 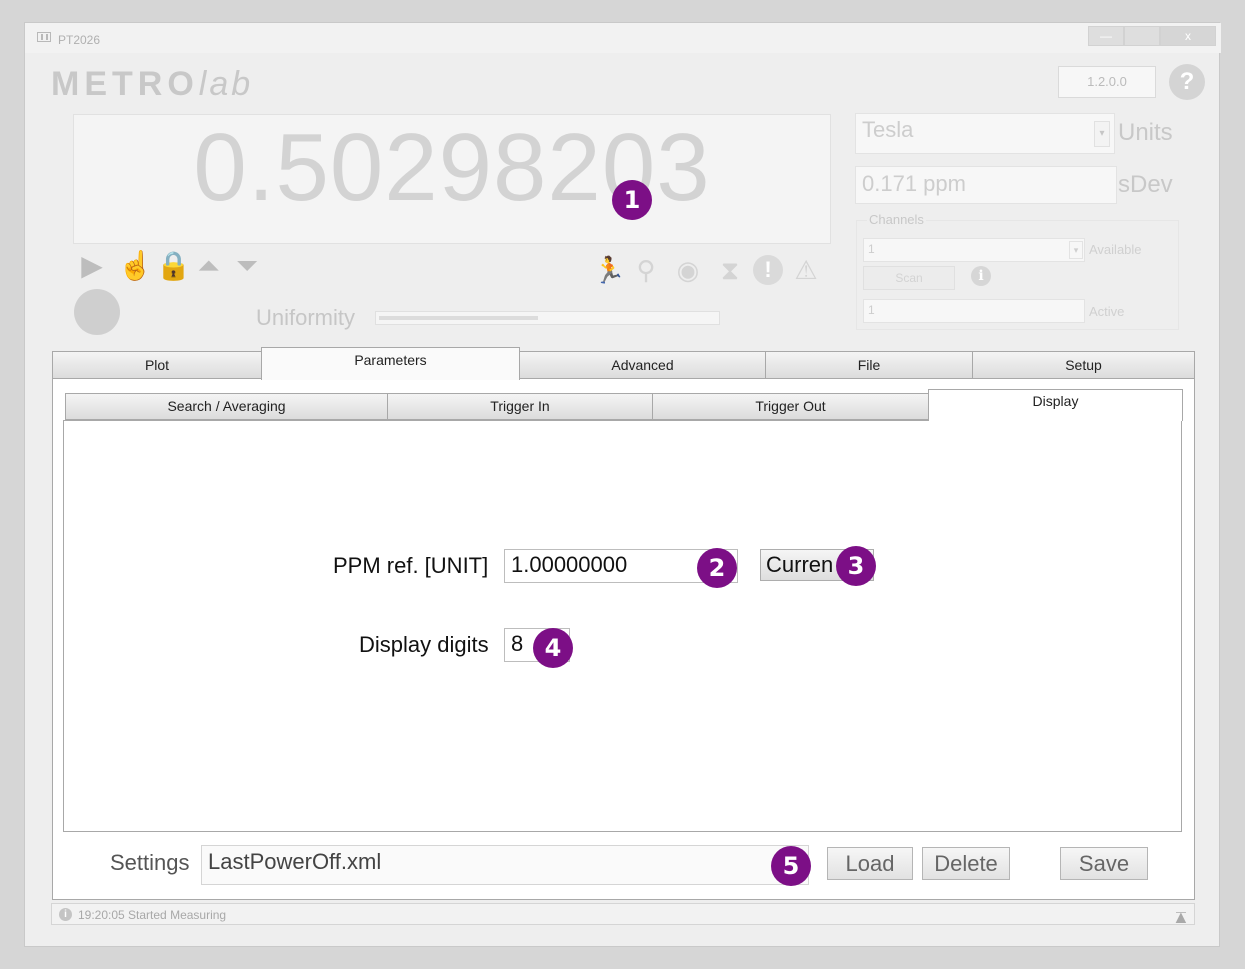 What do you see at coordinates (1106, 36) in the screenshot?
I see `minimize-button: —` at bounding box center [1106, 36].